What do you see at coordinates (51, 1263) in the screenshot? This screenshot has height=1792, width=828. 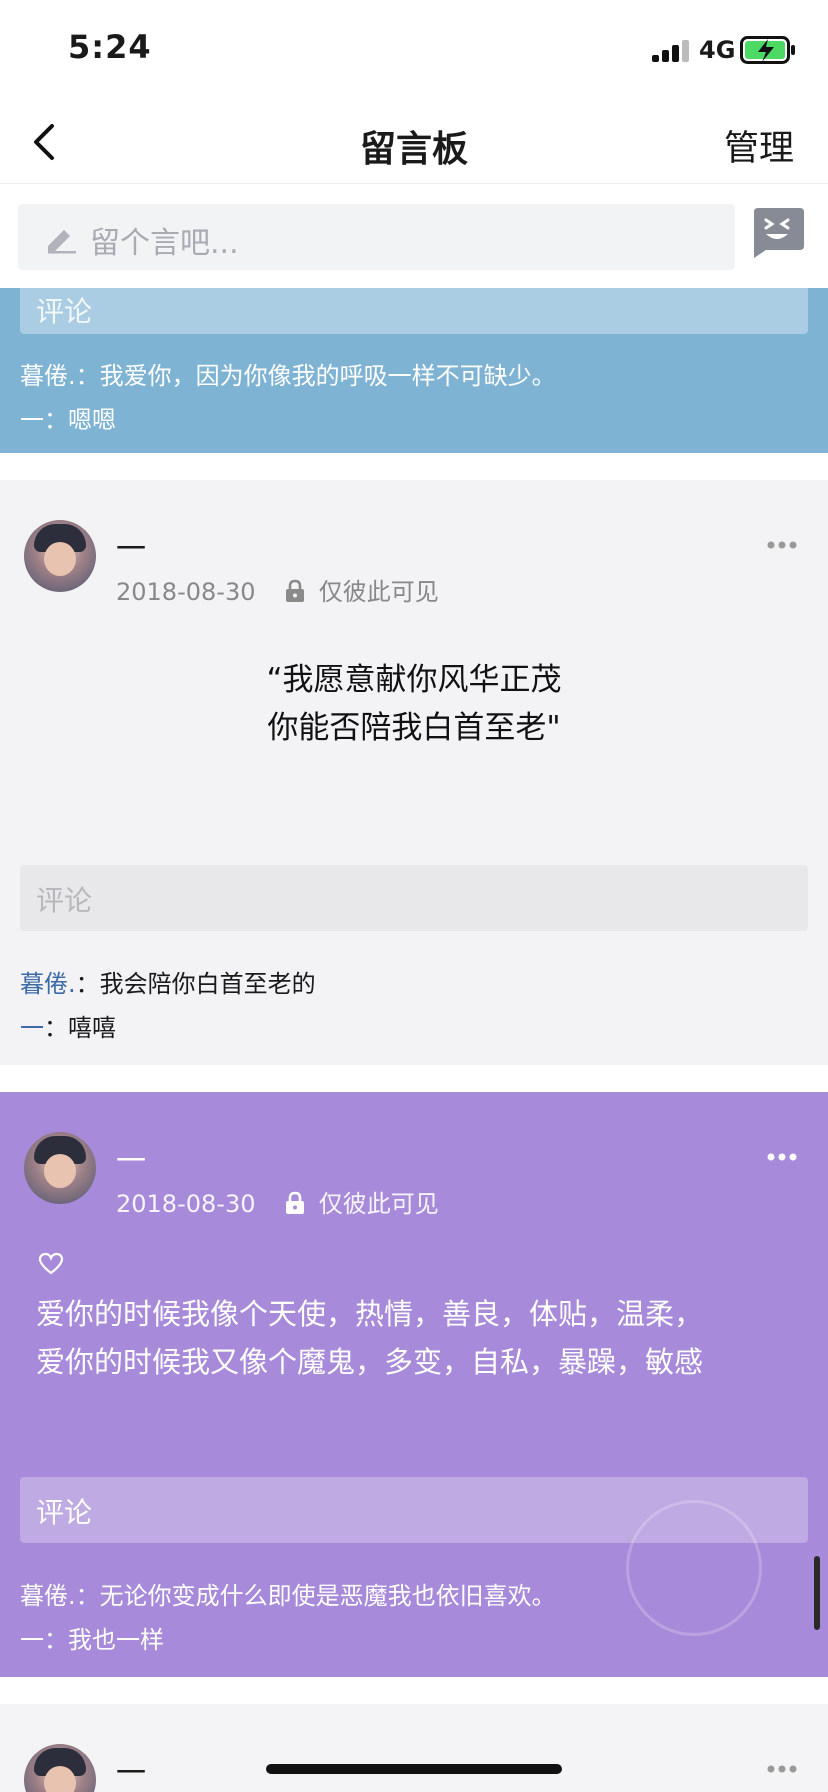 I see `heart-icon` at bounding box center [51, 1263].